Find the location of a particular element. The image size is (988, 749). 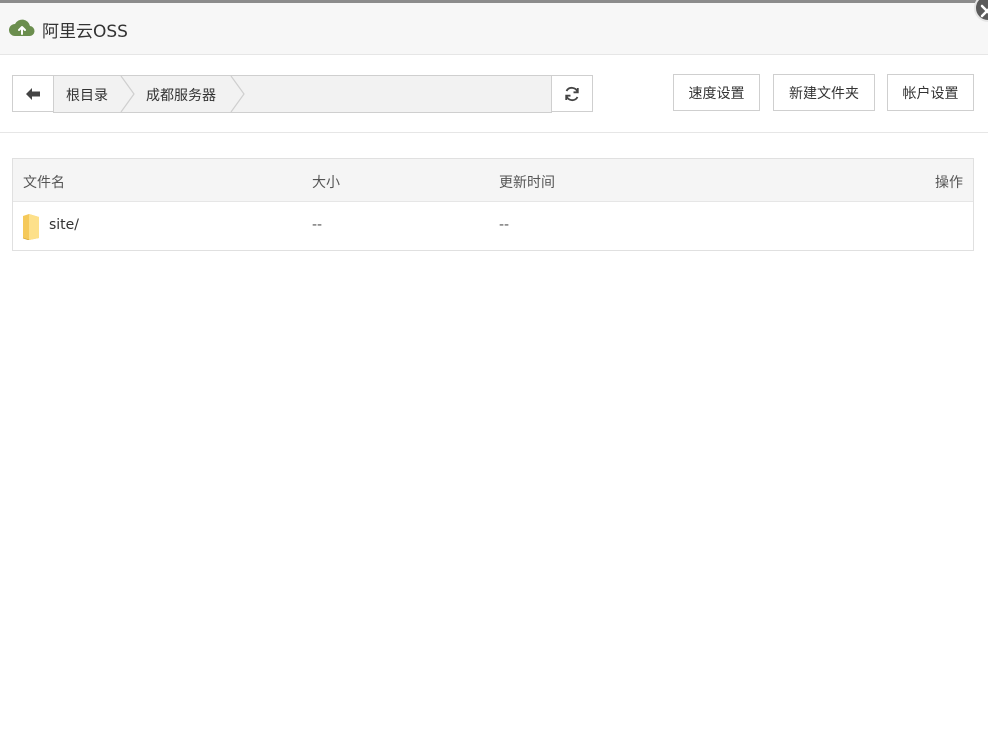

column-header-actions: 操作 is located at coordinates (949, 183).